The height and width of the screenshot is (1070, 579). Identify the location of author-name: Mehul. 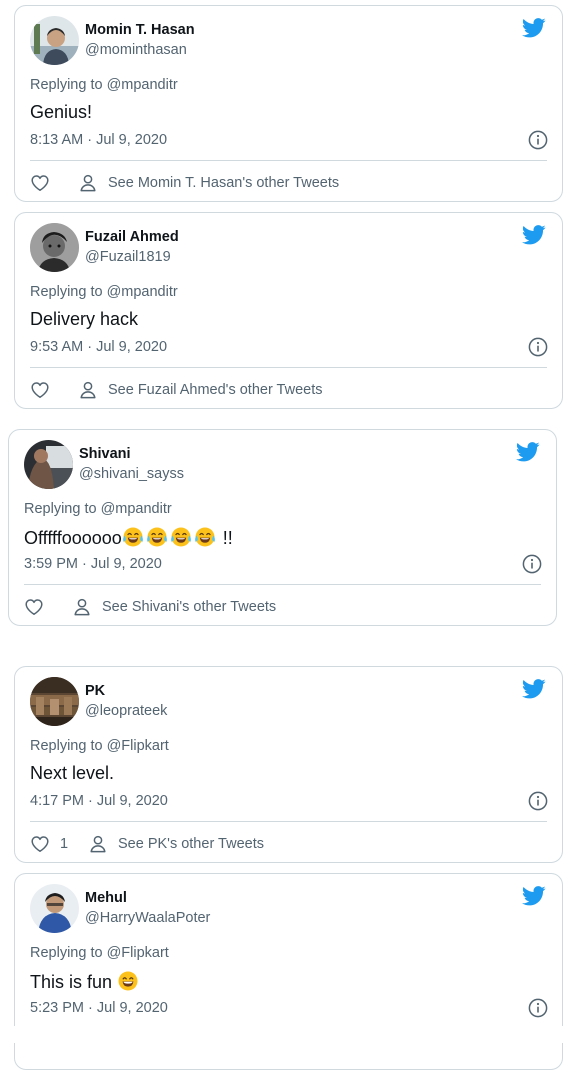
(106, 898).